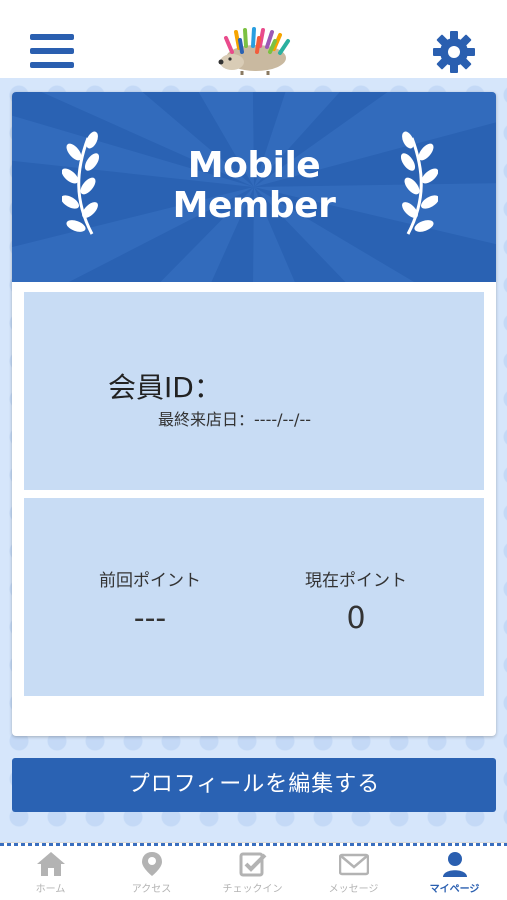  Describe the element at coordinates (419, 183) in the screenshot. I see `laurel-right-icon` at that location.